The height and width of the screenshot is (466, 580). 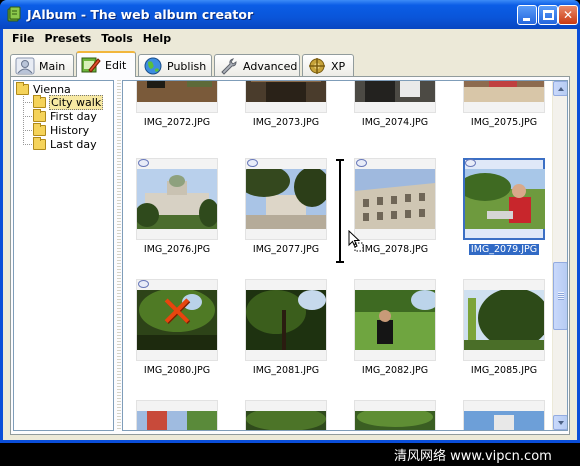 What do you see at coordinates (340, 211) in the screenshot?
I see `drop-insertion-marker` at bounding box center [340, 211].